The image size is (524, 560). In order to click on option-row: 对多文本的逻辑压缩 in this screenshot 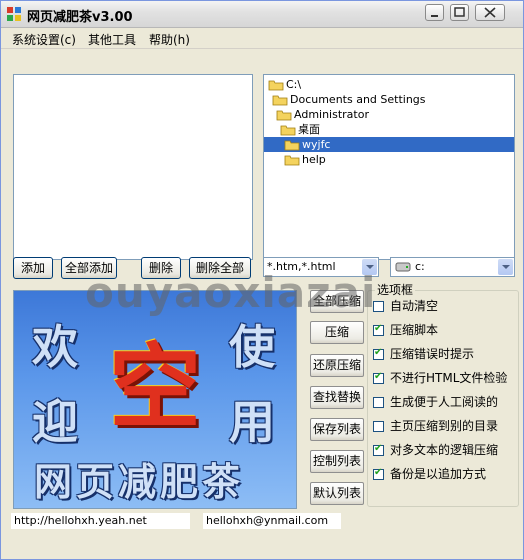, I will do `click(435, 449)`.